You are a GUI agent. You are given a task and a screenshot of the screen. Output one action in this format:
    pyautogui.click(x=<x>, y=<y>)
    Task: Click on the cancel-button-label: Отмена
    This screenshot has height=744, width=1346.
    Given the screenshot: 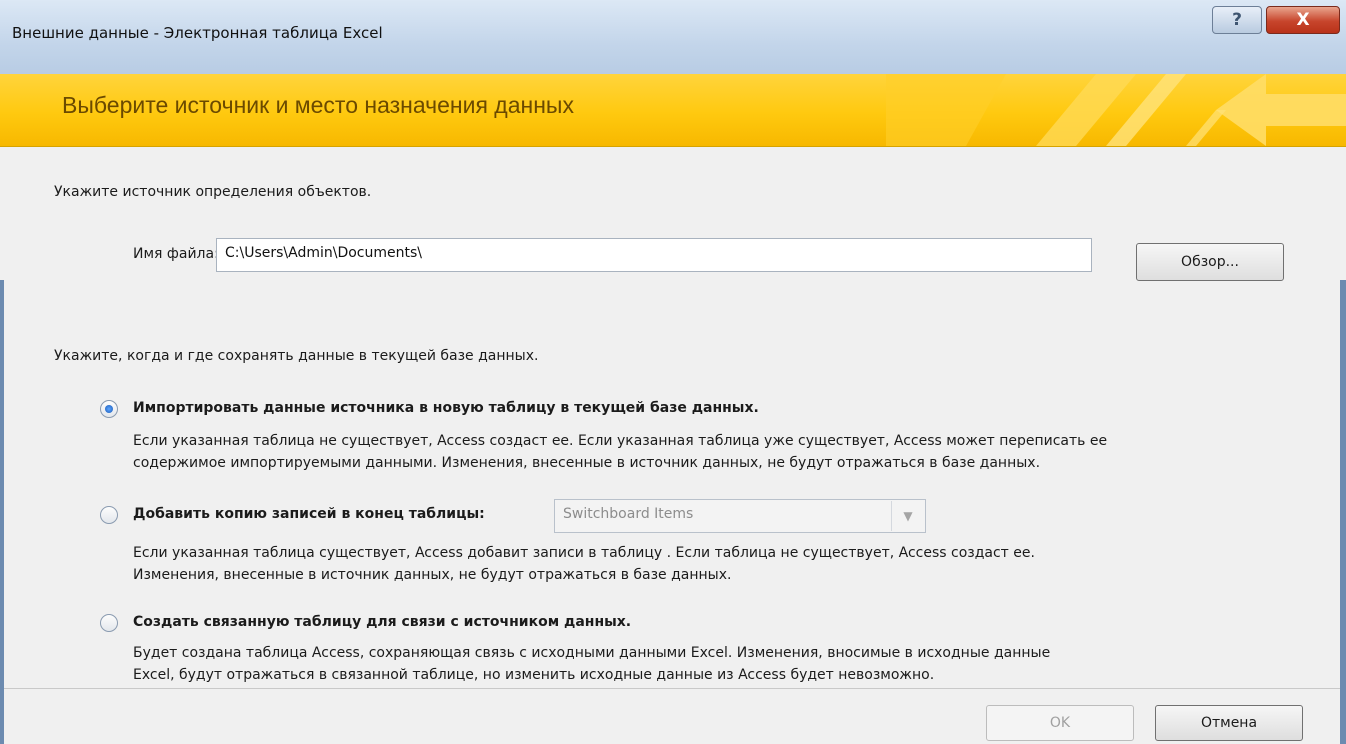 What is the action you would take?
    pyautogui.click(x=1229, y=723)
    